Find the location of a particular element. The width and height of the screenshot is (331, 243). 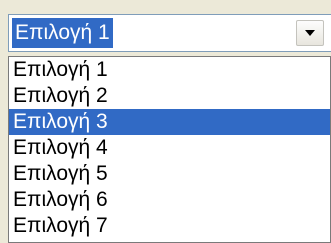

chevron-down-icon is located at coordinates (310, 33).